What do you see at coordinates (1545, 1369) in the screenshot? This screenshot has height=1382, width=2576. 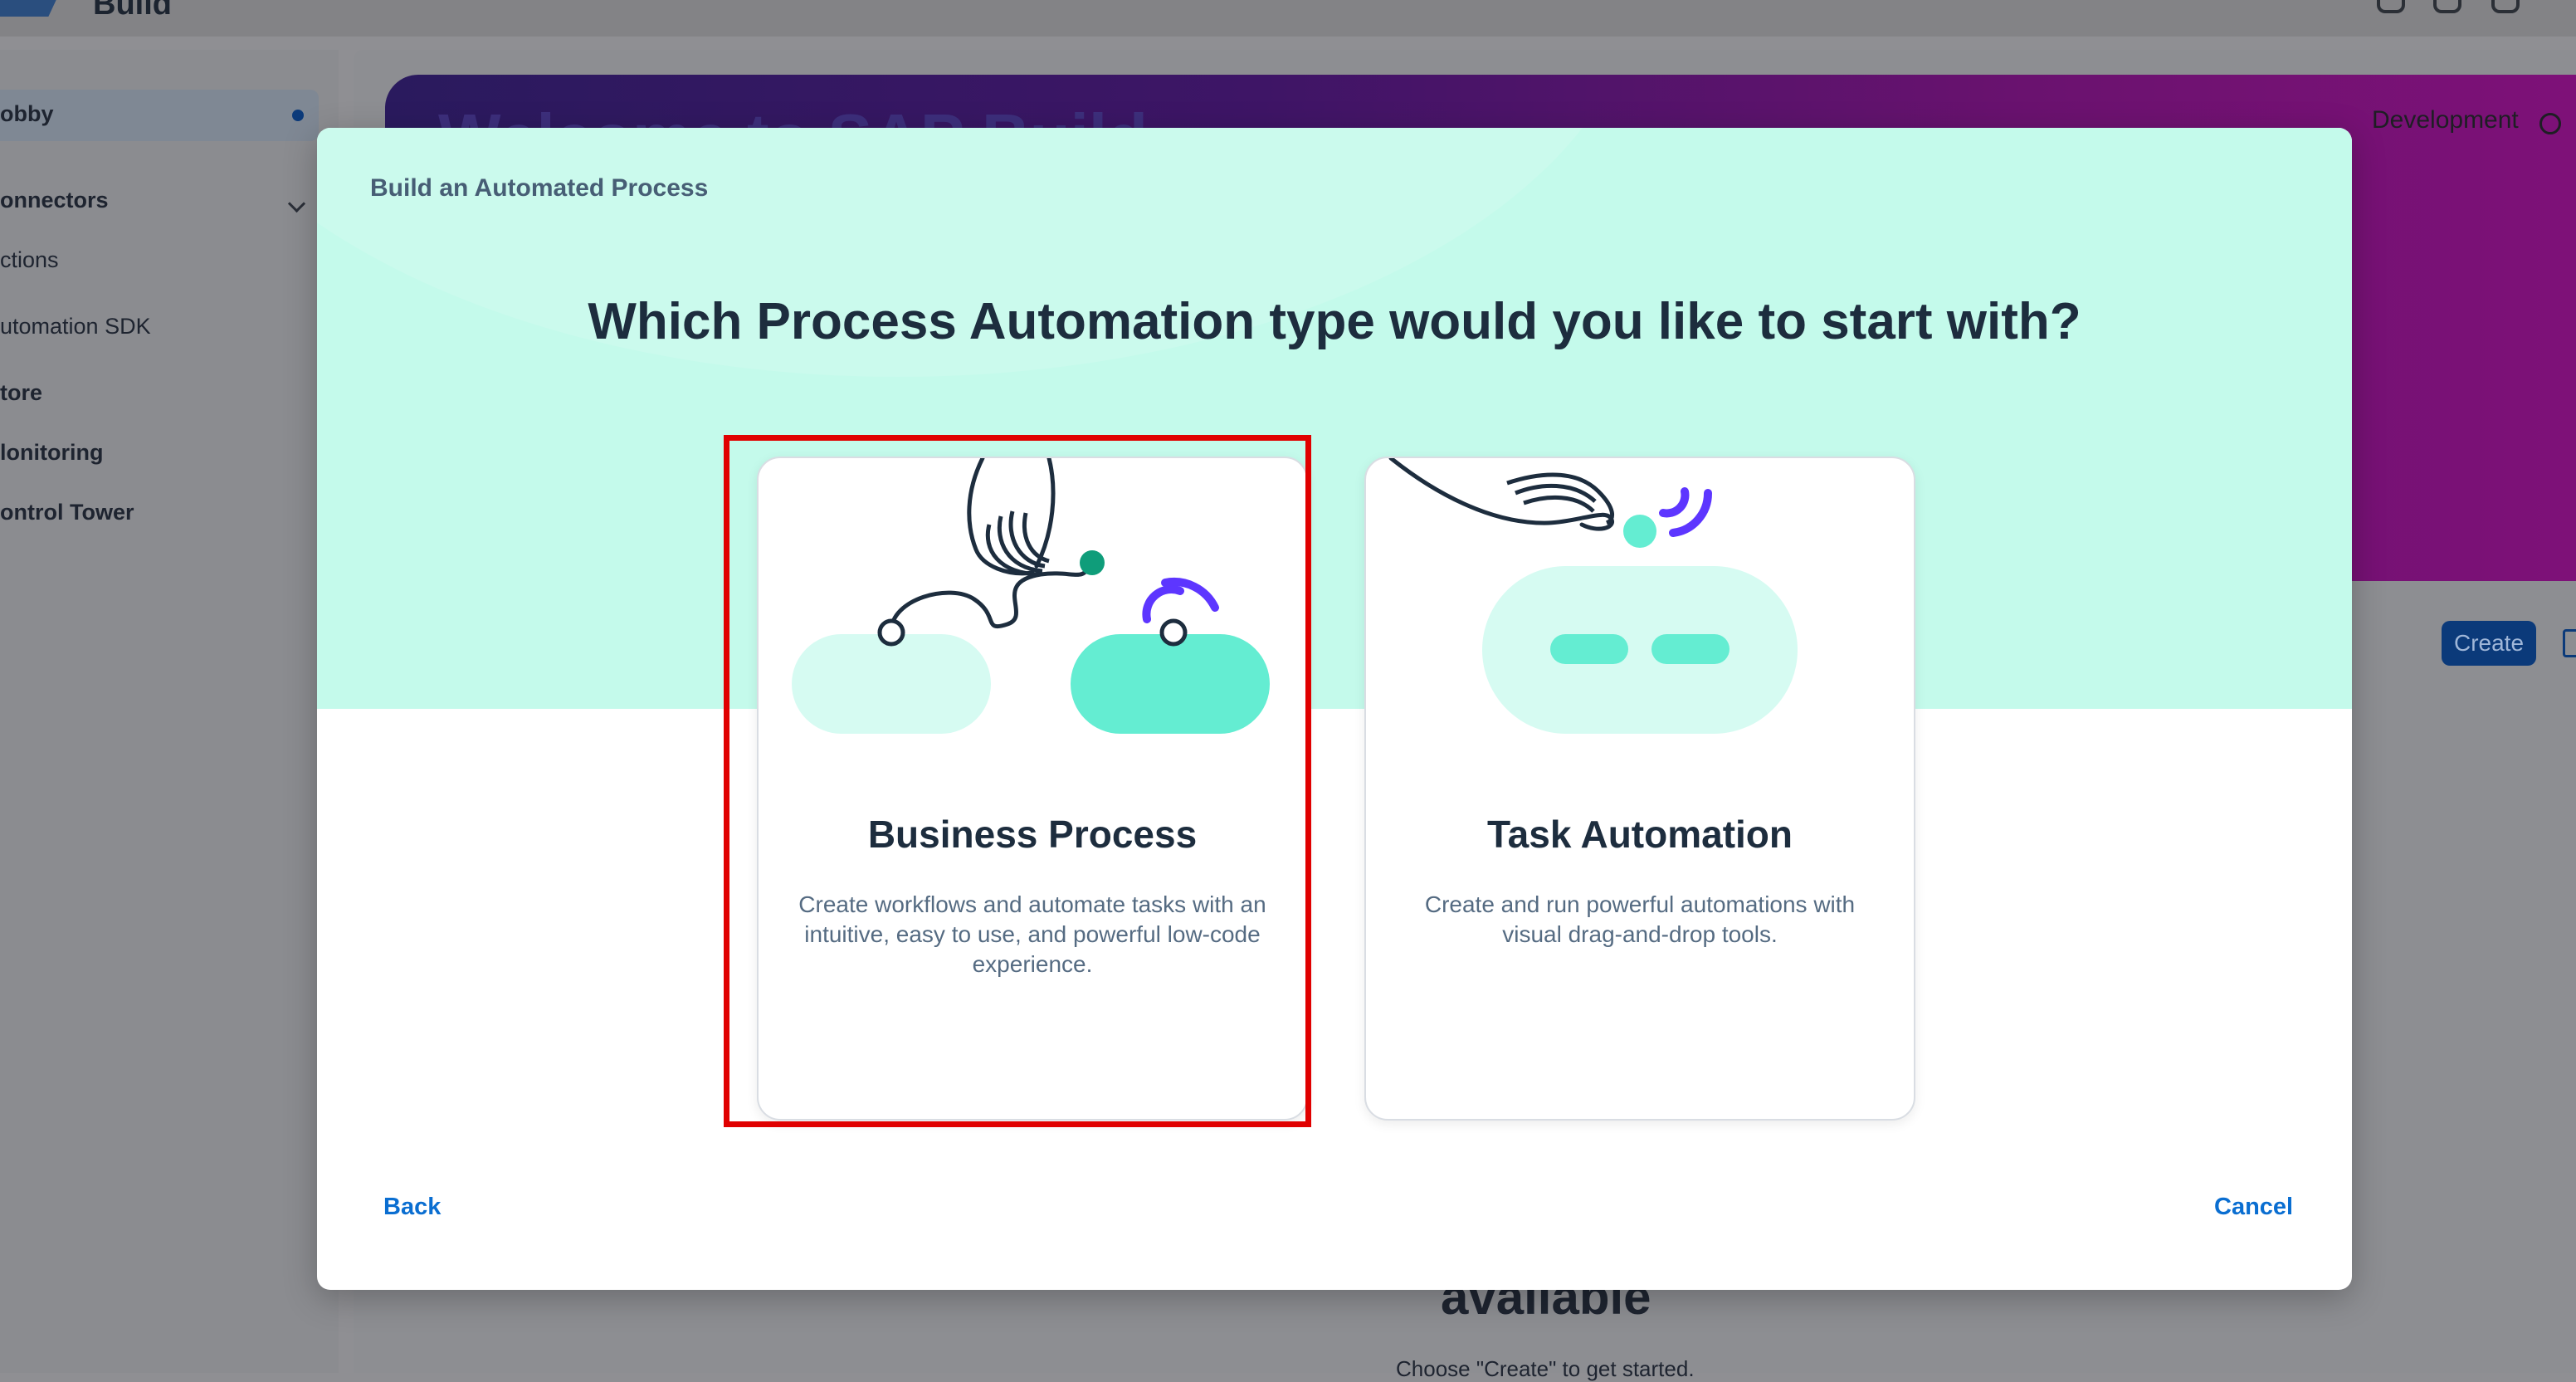 I see `empty-state-subtitle: Choose "Create" to get started.` at bounding box center [1545, 1369].